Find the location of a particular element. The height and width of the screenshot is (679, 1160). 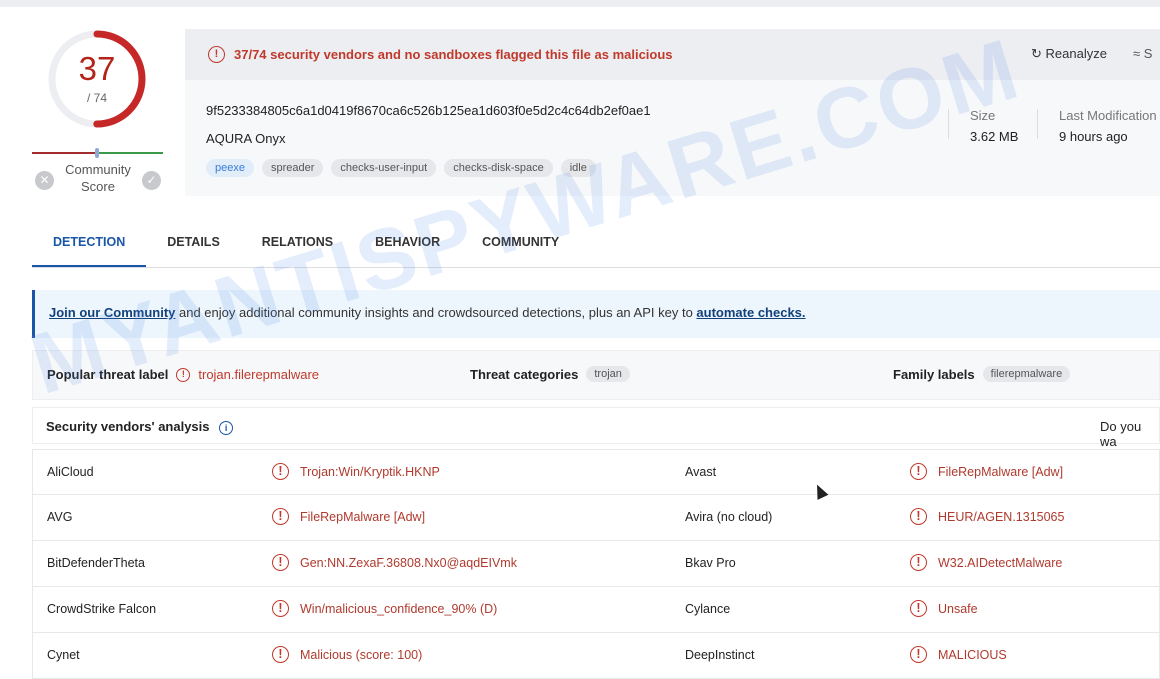

detection-result: Gen:NN.ZexaF.36808.Nx0@aqdEIVmk is located at coordinates (408, 563).